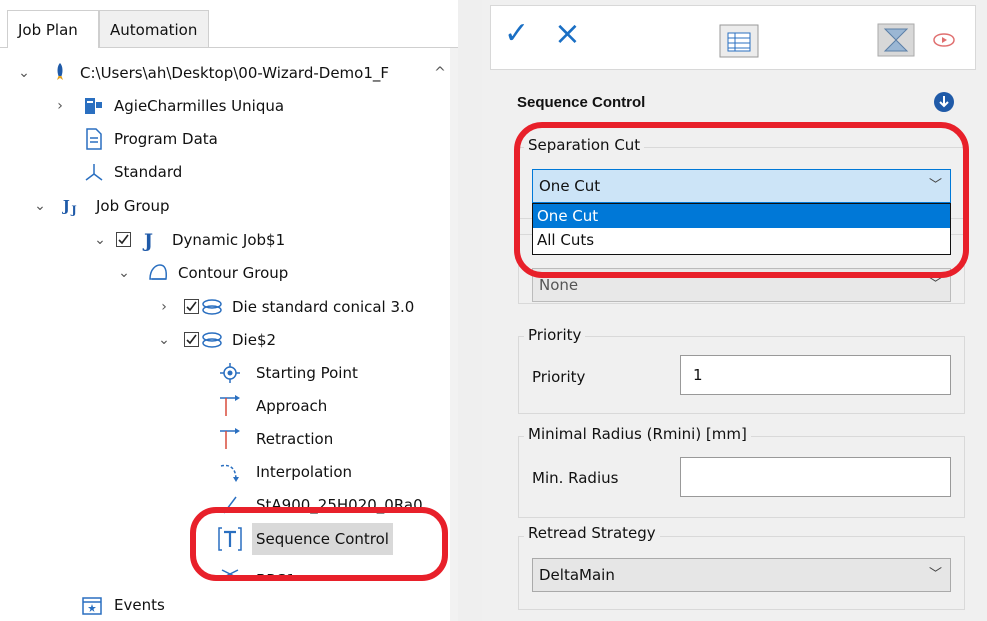  I want to click on ok-button: ✓, so click(516, 33).